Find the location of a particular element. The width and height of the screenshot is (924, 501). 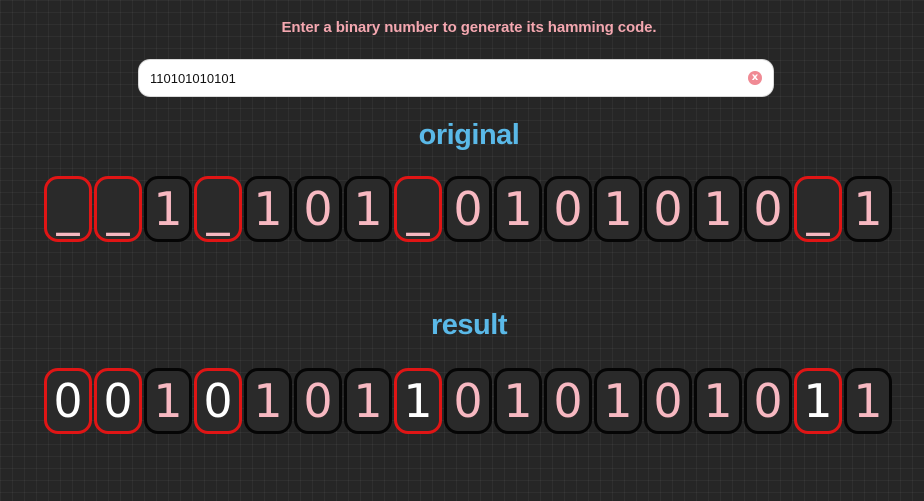

original-title: original is located at coordinates (469, 135).